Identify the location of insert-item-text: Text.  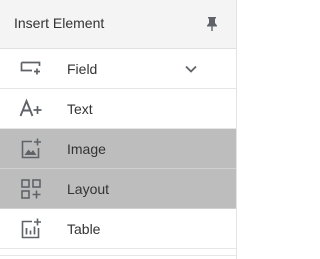
(118, 109).